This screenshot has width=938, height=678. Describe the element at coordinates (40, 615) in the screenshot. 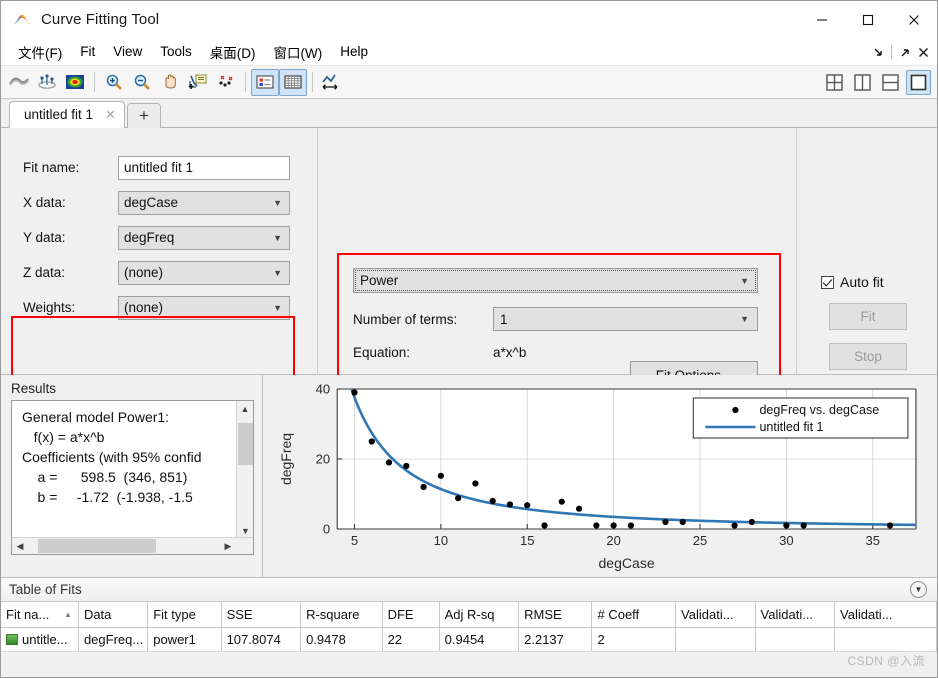

I see `column-header-fit-name: Fit na... ▲` at that location.